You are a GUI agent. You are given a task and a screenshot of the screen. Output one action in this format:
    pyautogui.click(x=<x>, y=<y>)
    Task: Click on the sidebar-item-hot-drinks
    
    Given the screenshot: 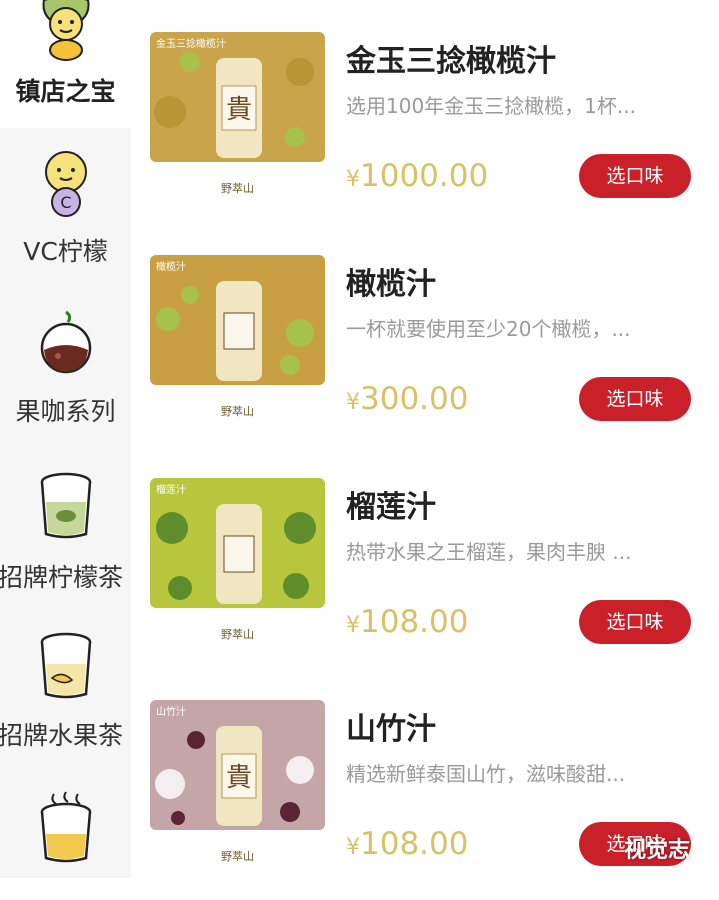 What is the action you would take?
    pyautogui.click(x=65, y=830)
    